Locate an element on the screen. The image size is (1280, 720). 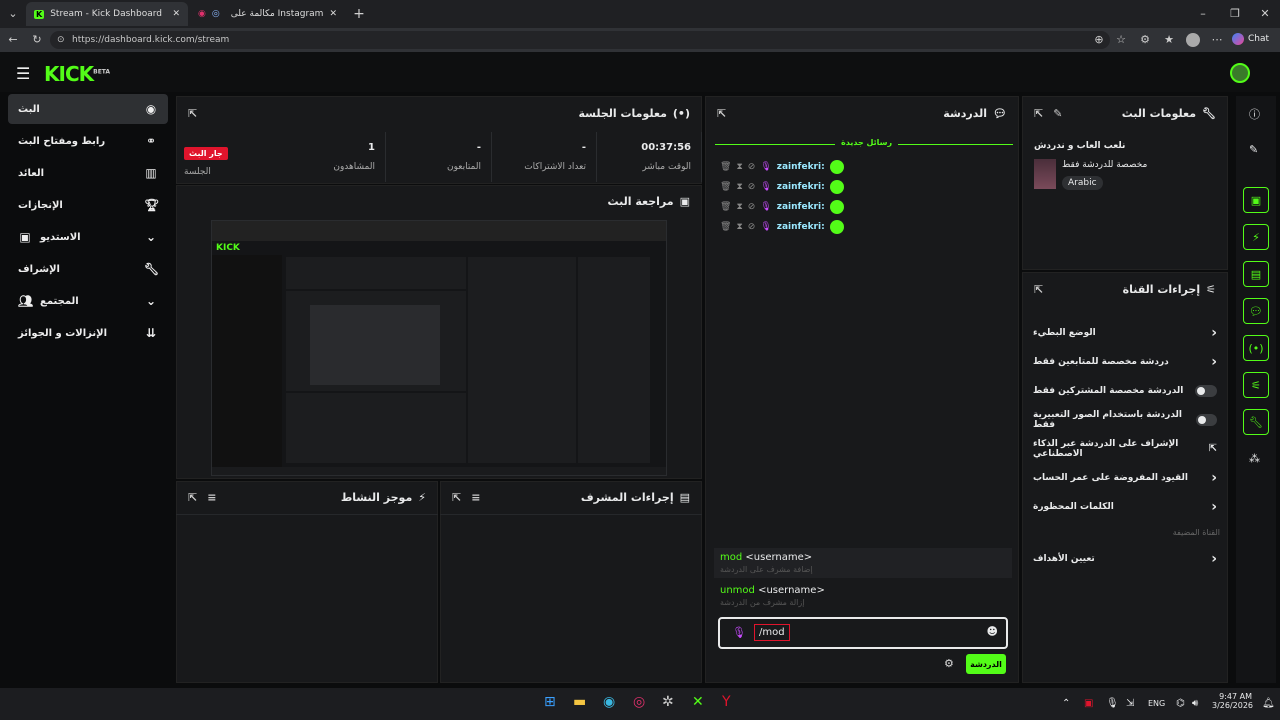
favorites-icon: ★ is located at coordinates (1169, 40).